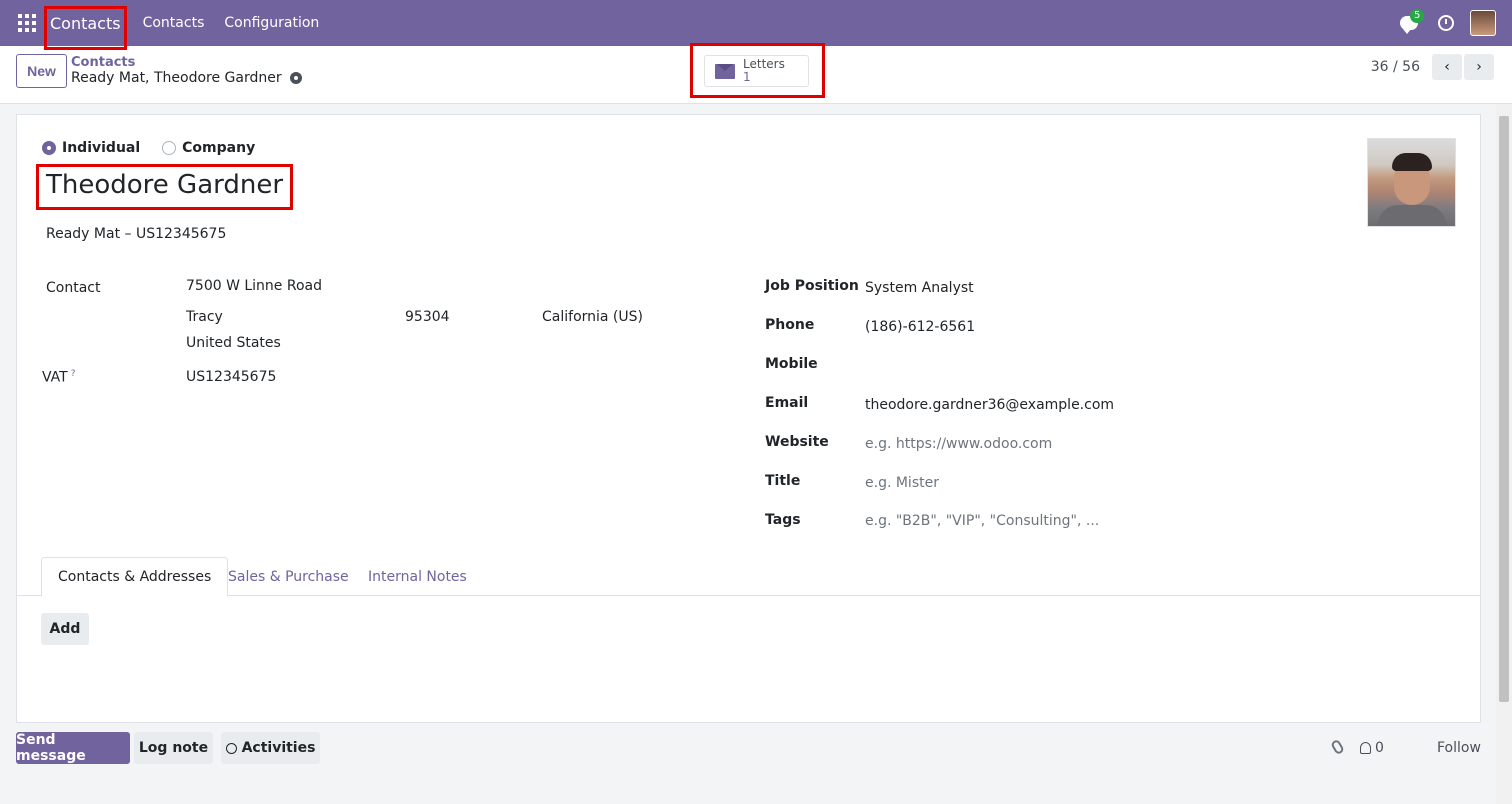 The height and width of the screenshot is (804, 1512). Describe the element at coordinates (174, 23) in the screenshot. I see `menu-contacts: Contacts` at that location.